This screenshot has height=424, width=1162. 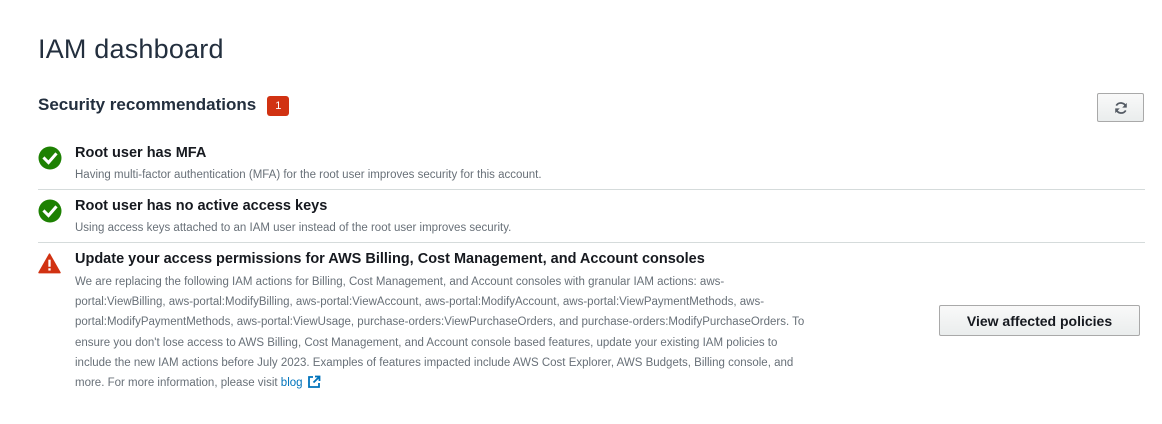 What do you see at coordinates (178, 383) in the screenshot?
I see `description-line: more. For more information, please visit` at bounding box center [178, 383].